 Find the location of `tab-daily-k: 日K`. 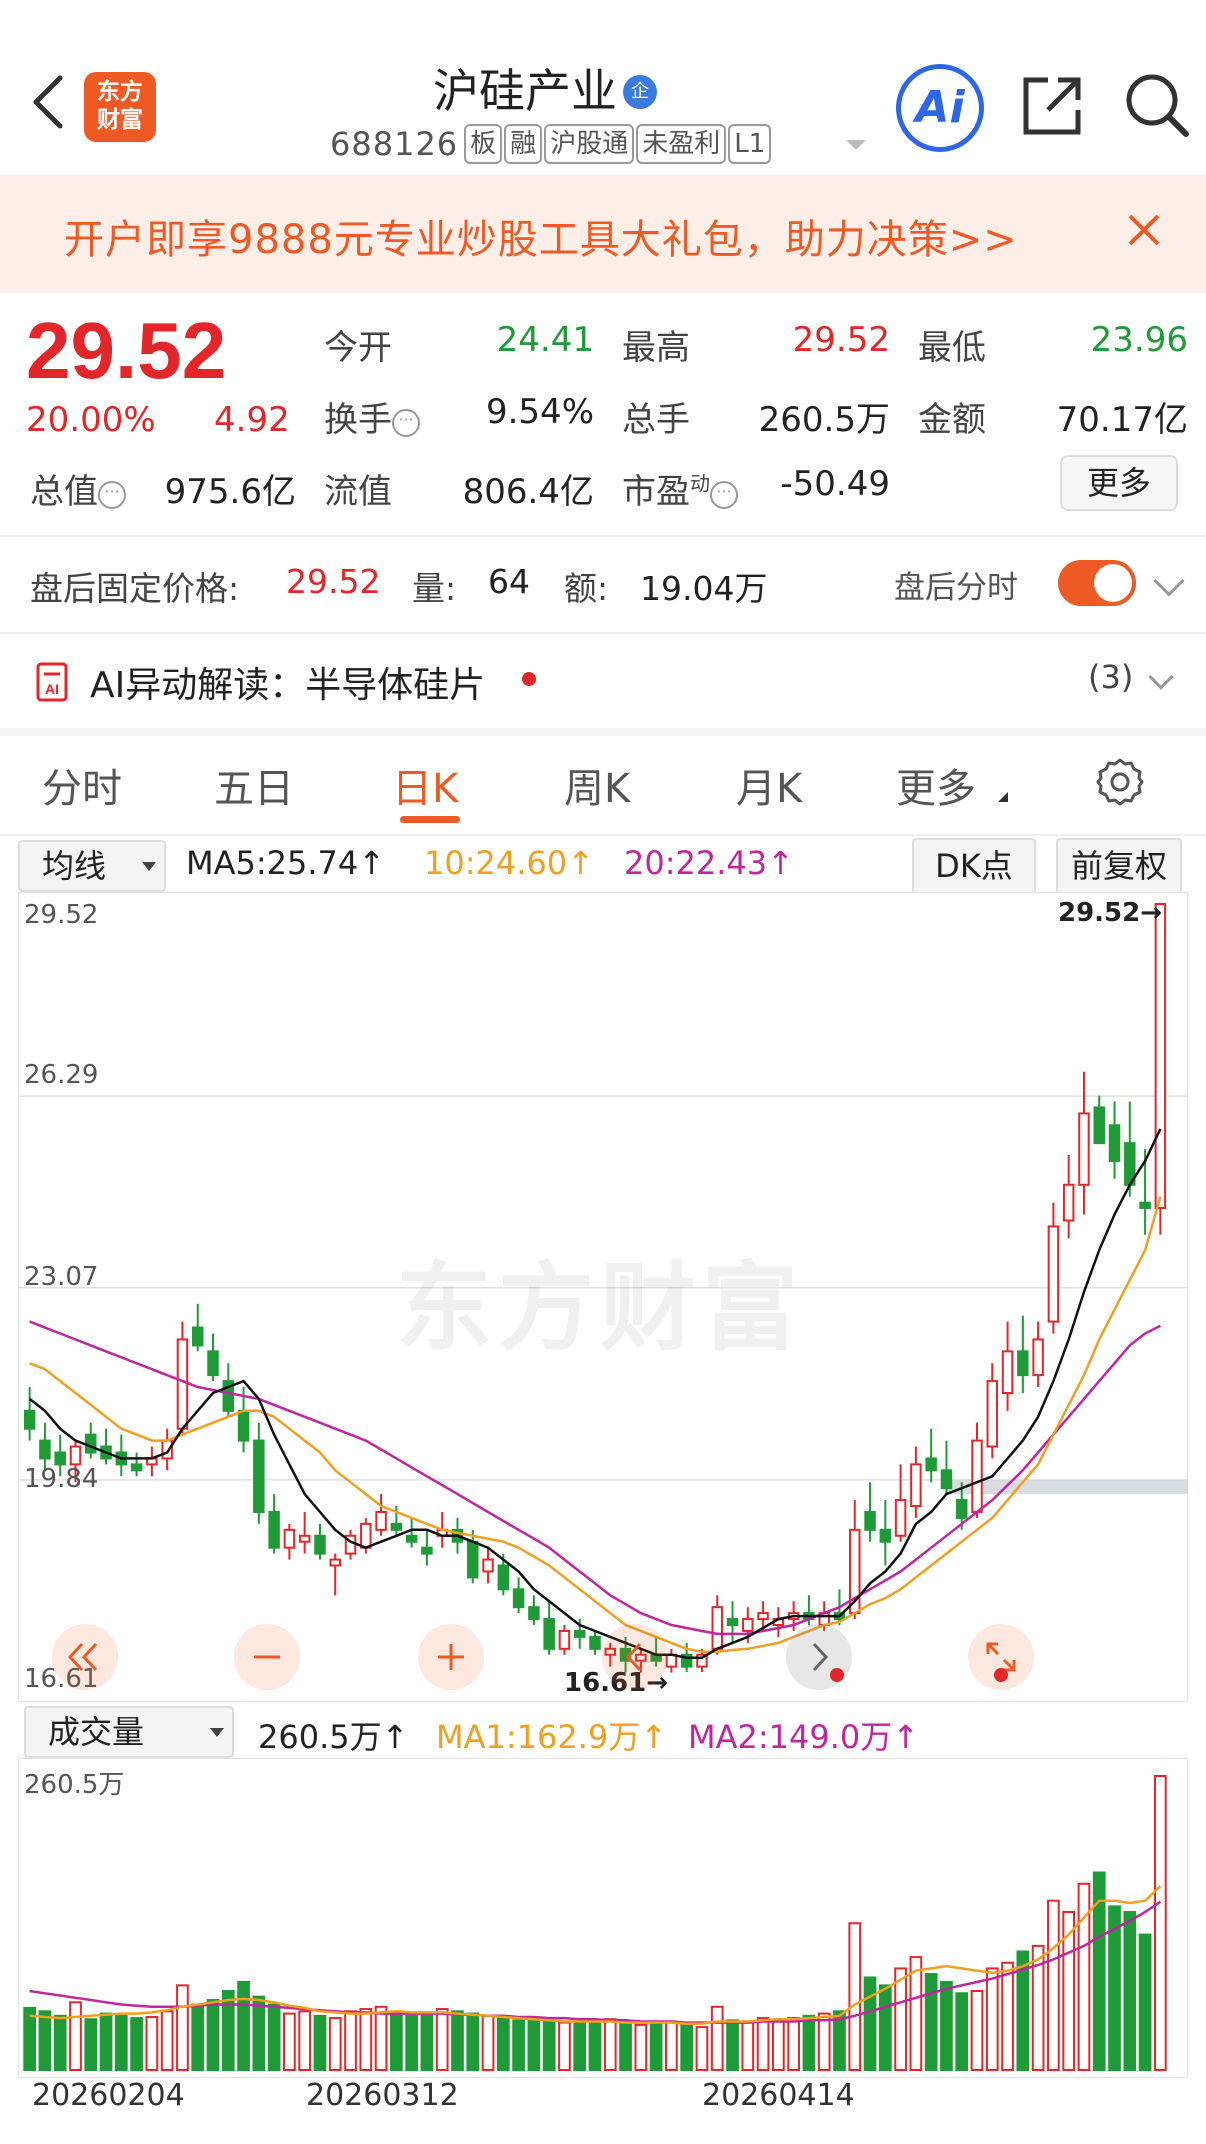

tab-daily-k: 日K is located at coordinates (425, 785).